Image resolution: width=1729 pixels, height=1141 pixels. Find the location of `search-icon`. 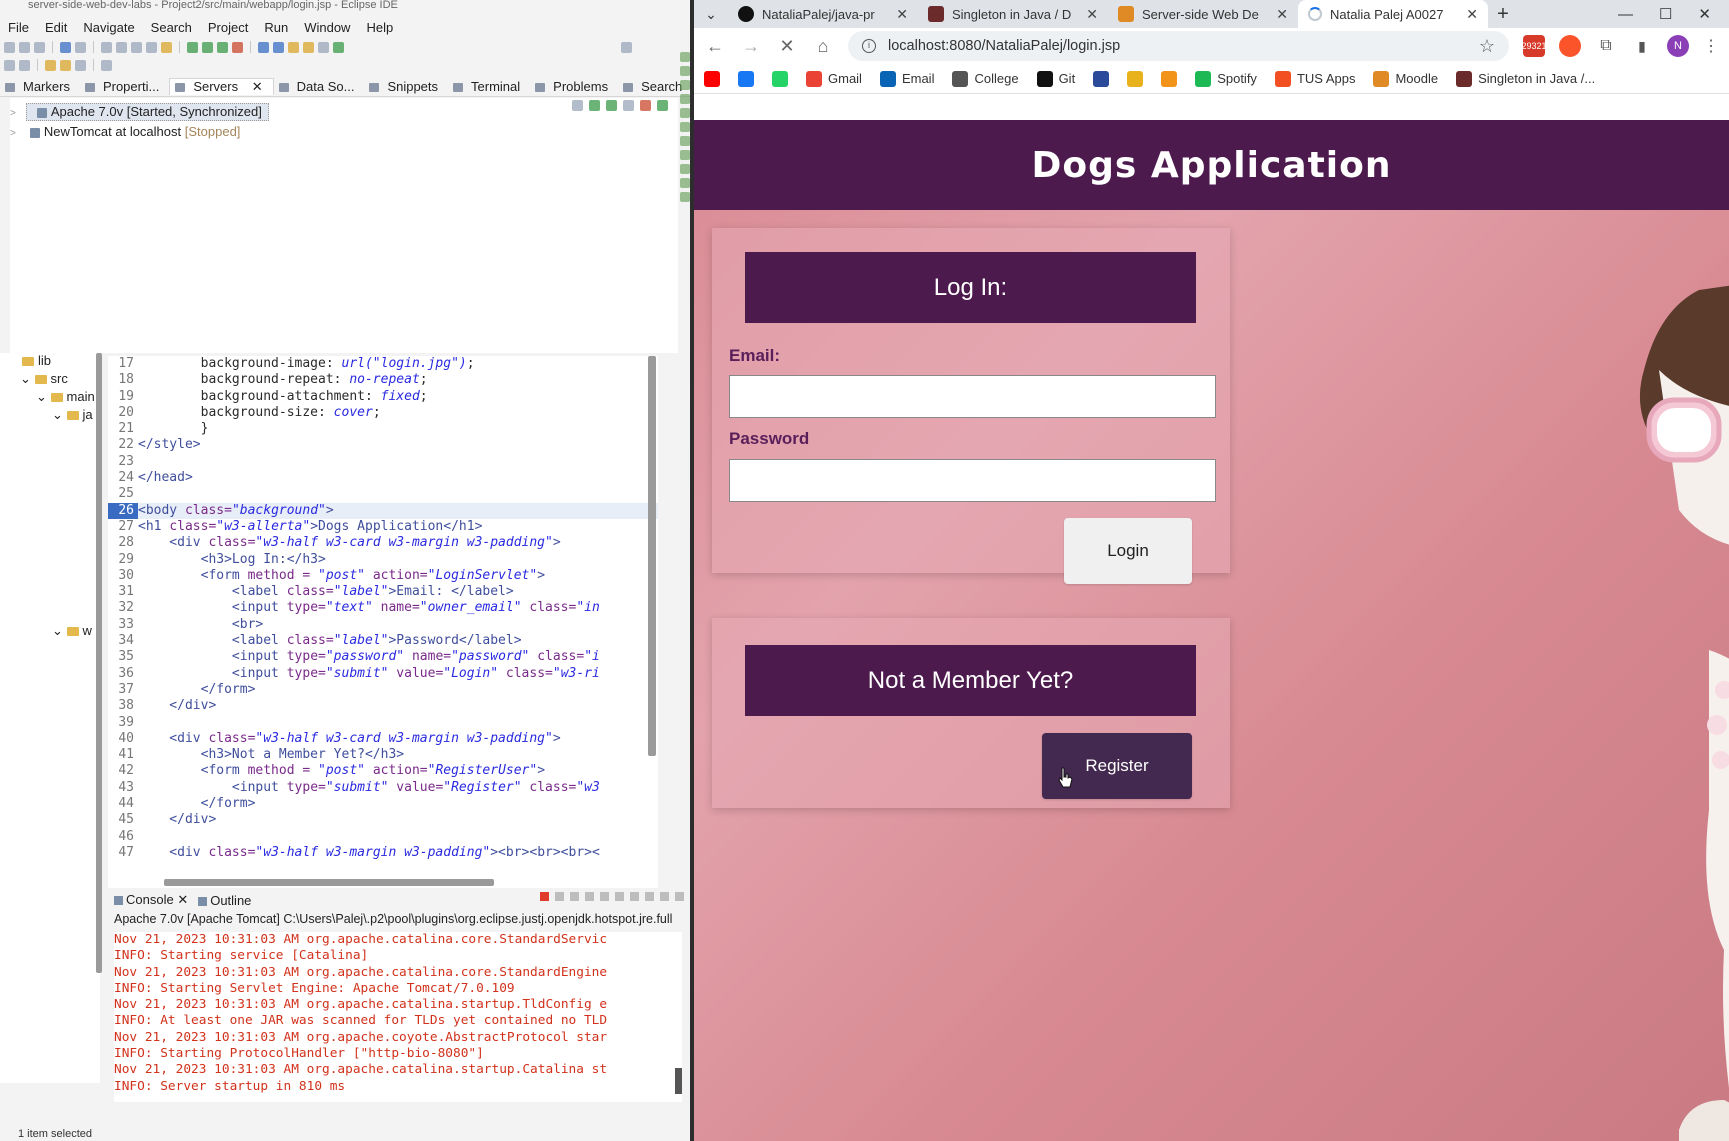

search-icon is located at coordinates (626, 47).